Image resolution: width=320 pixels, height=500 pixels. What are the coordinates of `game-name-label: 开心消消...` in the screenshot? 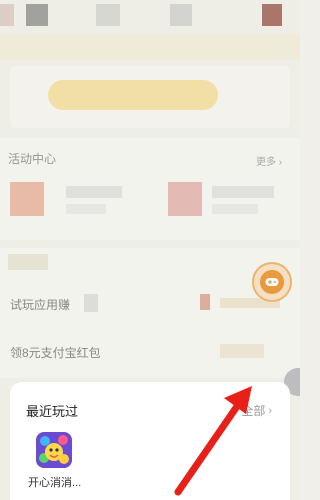 It's located at (54, 482).